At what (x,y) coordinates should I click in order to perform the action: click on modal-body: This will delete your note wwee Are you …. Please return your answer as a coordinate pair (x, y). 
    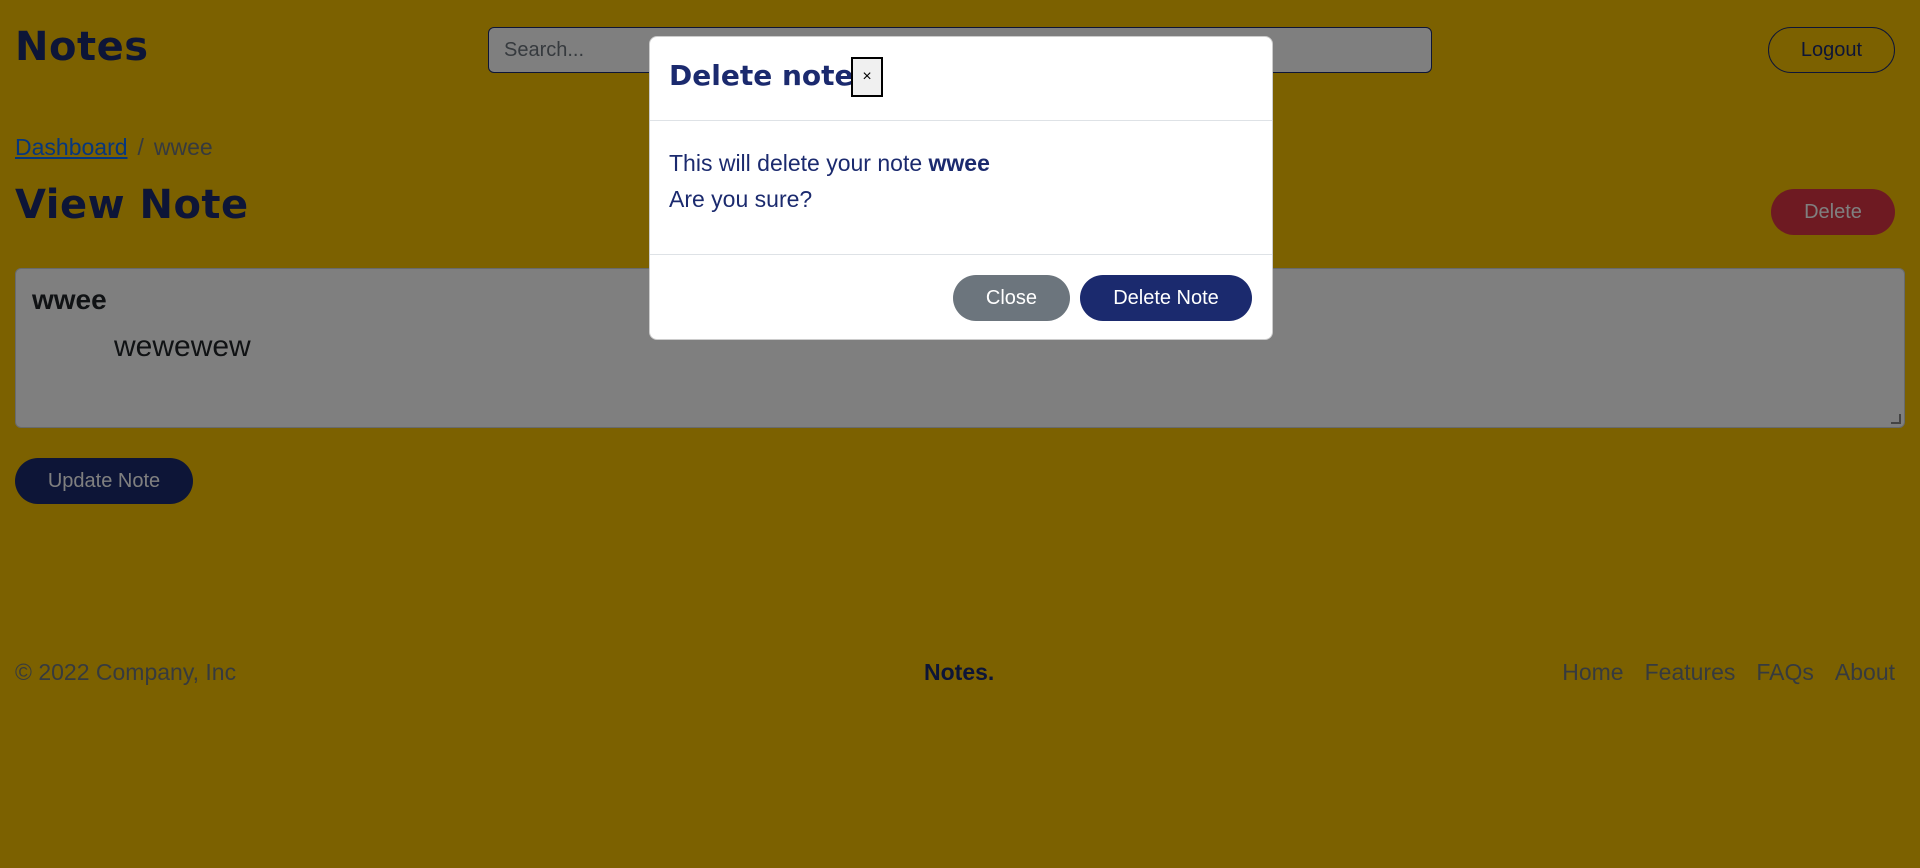
    Looking at the image, I should click on (961, 188).